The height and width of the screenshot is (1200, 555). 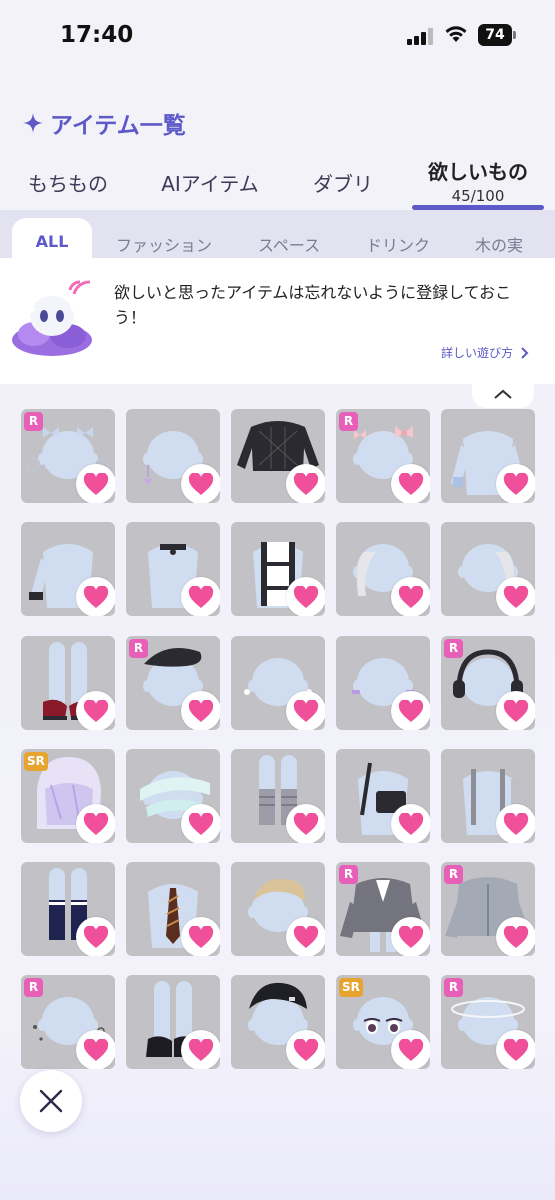 I want to click on item-card-headphones: R, so click(x=488, y=683).